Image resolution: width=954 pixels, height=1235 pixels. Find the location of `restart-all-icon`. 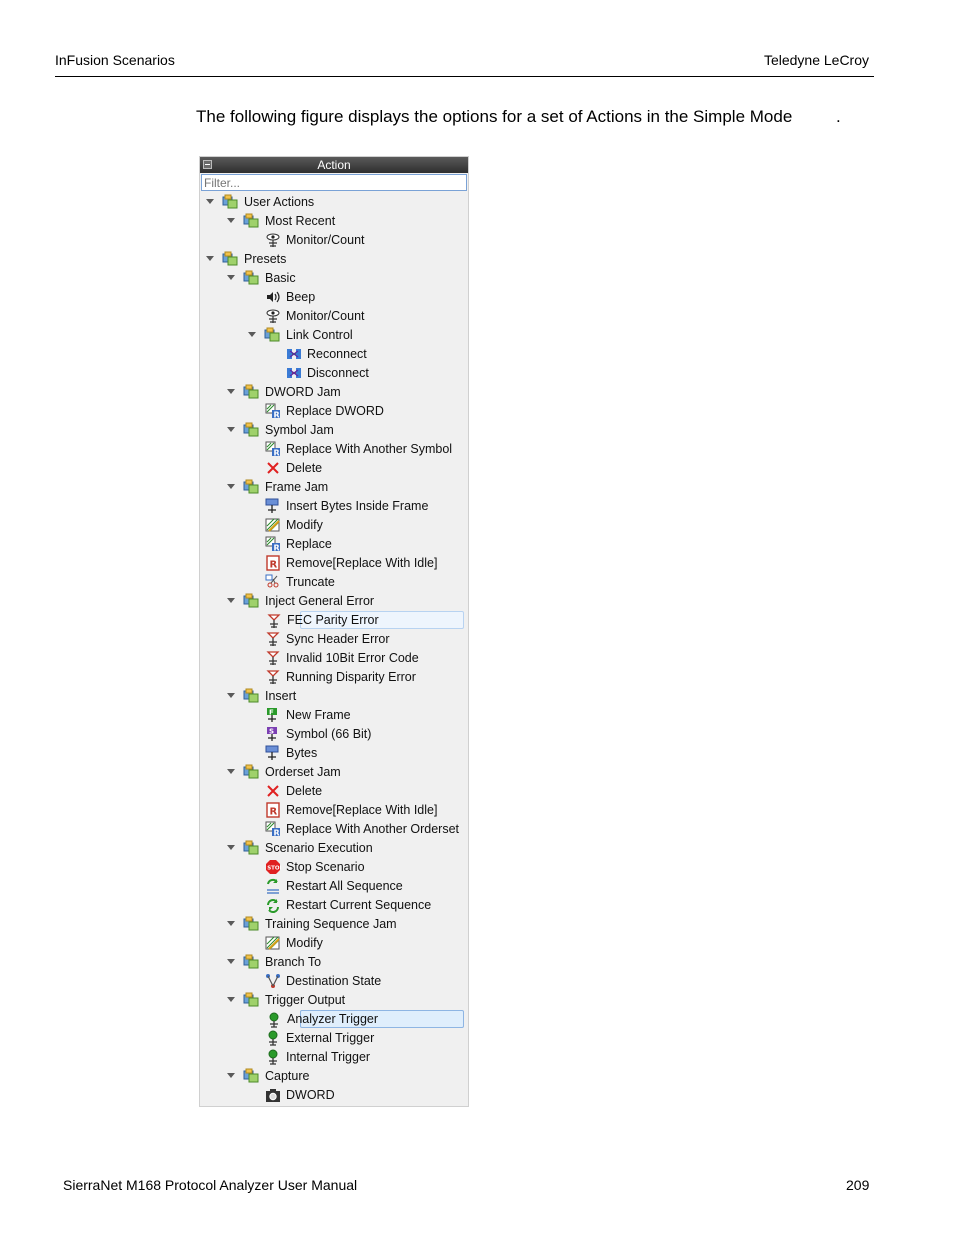

restart-all-icon is located at coordinates (273, 886).